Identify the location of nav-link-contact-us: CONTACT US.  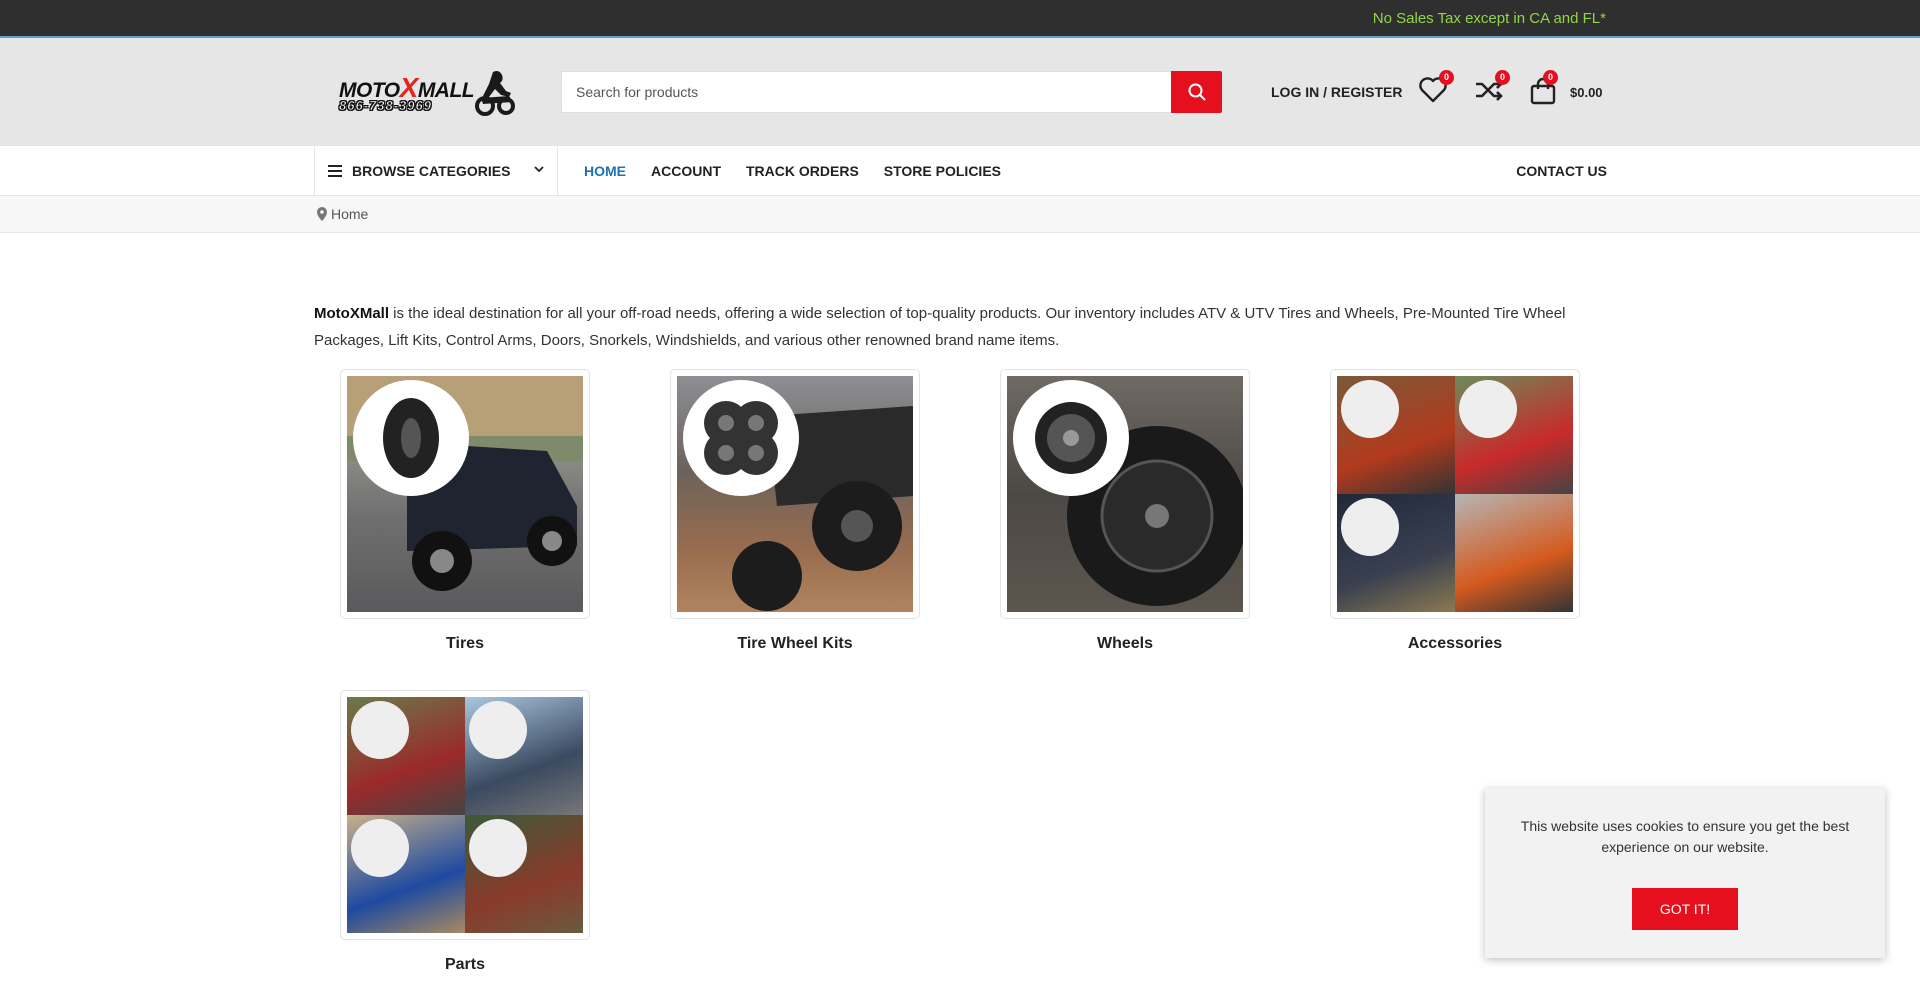
(1561, 171).